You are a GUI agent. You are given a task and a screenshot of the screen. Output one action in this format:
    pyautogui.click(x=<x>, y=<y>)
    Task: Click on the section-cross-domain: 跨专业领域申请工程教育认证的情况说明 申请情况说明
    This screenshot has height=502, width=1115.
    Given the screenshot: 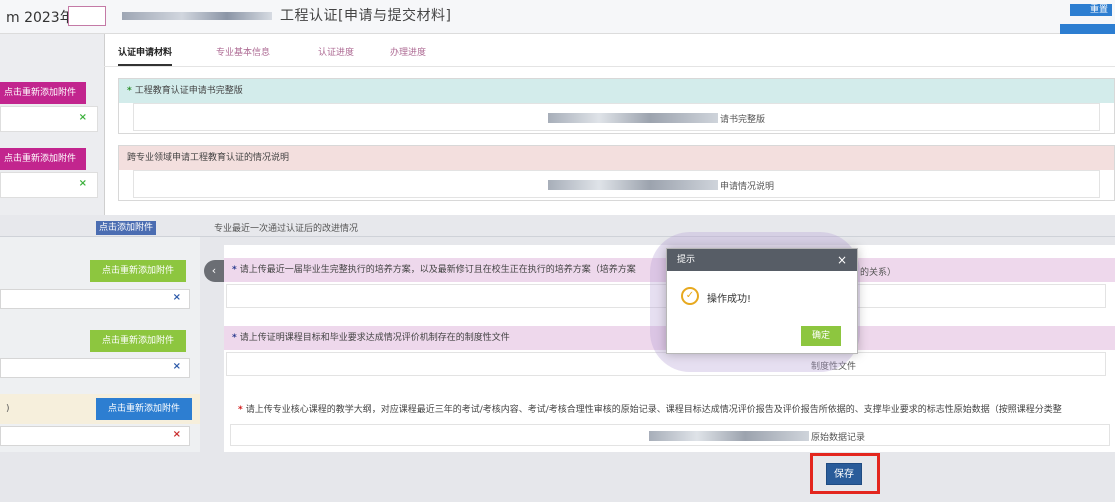 What is the action you would take?
    pyautogui.click(x=616, y=173)
    